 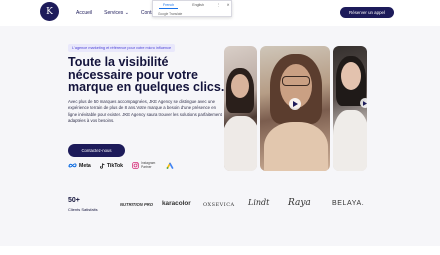 What do you see at coordinates (223, 5) in the screenshot?
I see `translate-tools: ⋮ ✕` at bounding box center [223, 5].